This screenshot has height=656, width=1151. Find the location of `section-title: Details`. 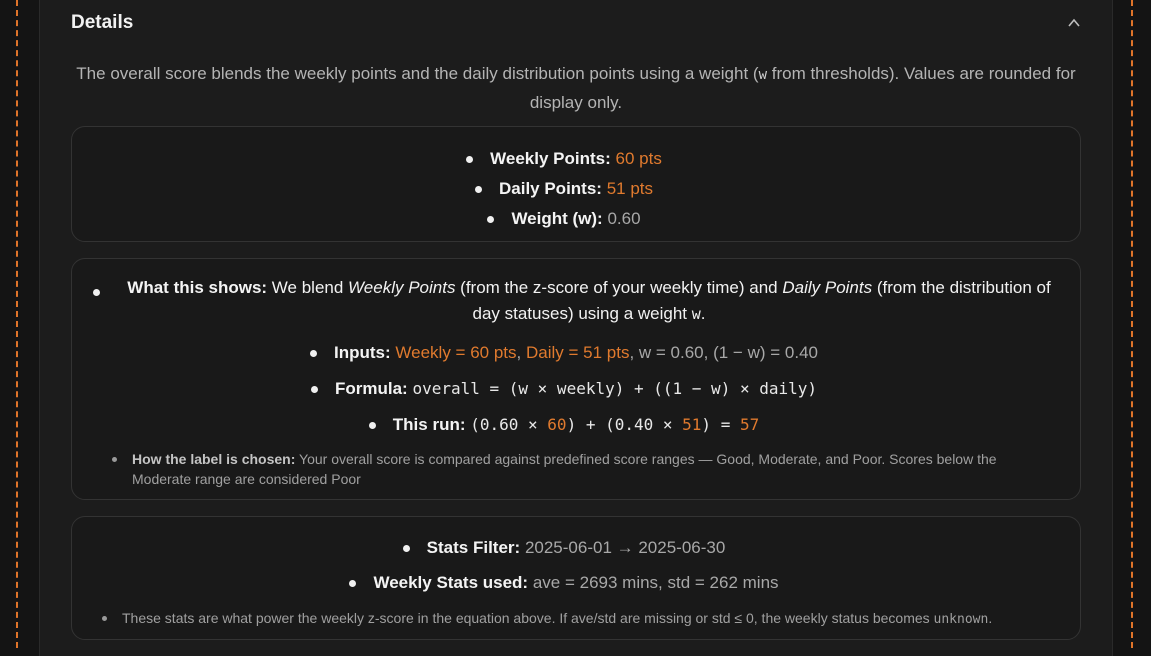

section-title: Details is located at coordinates (102, 22).